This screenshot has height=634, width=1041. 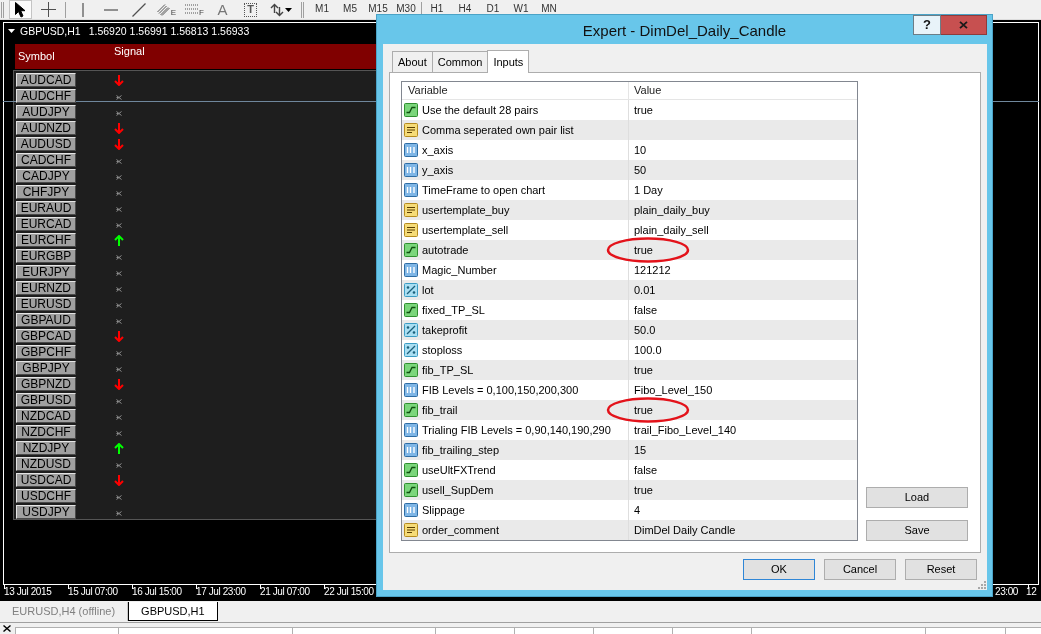 I want to click on hatched-lines-icon, so click(x=163, y=9).